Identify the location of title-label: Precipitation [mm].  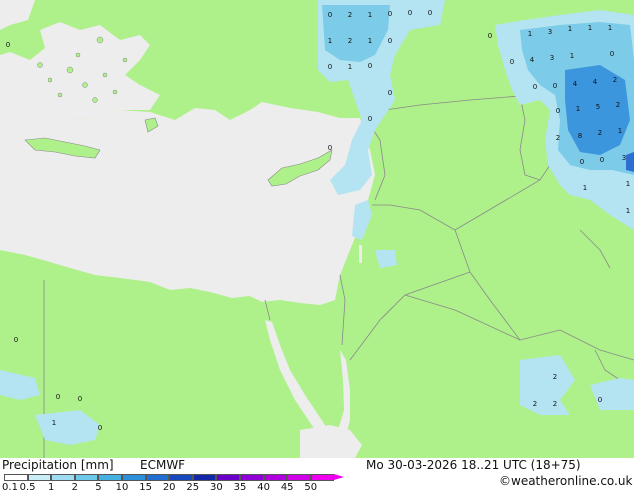
(58, 465).